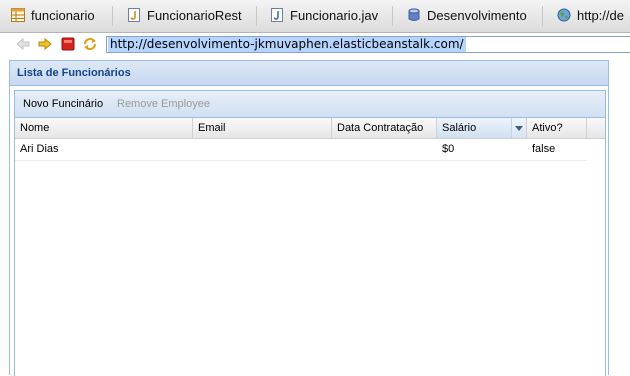 This screenshot has width=630, height=376. Describe the element at coordinates (63, 104) in the screenshot. I see `add-employee-button: Novo Funcinário` at that location.